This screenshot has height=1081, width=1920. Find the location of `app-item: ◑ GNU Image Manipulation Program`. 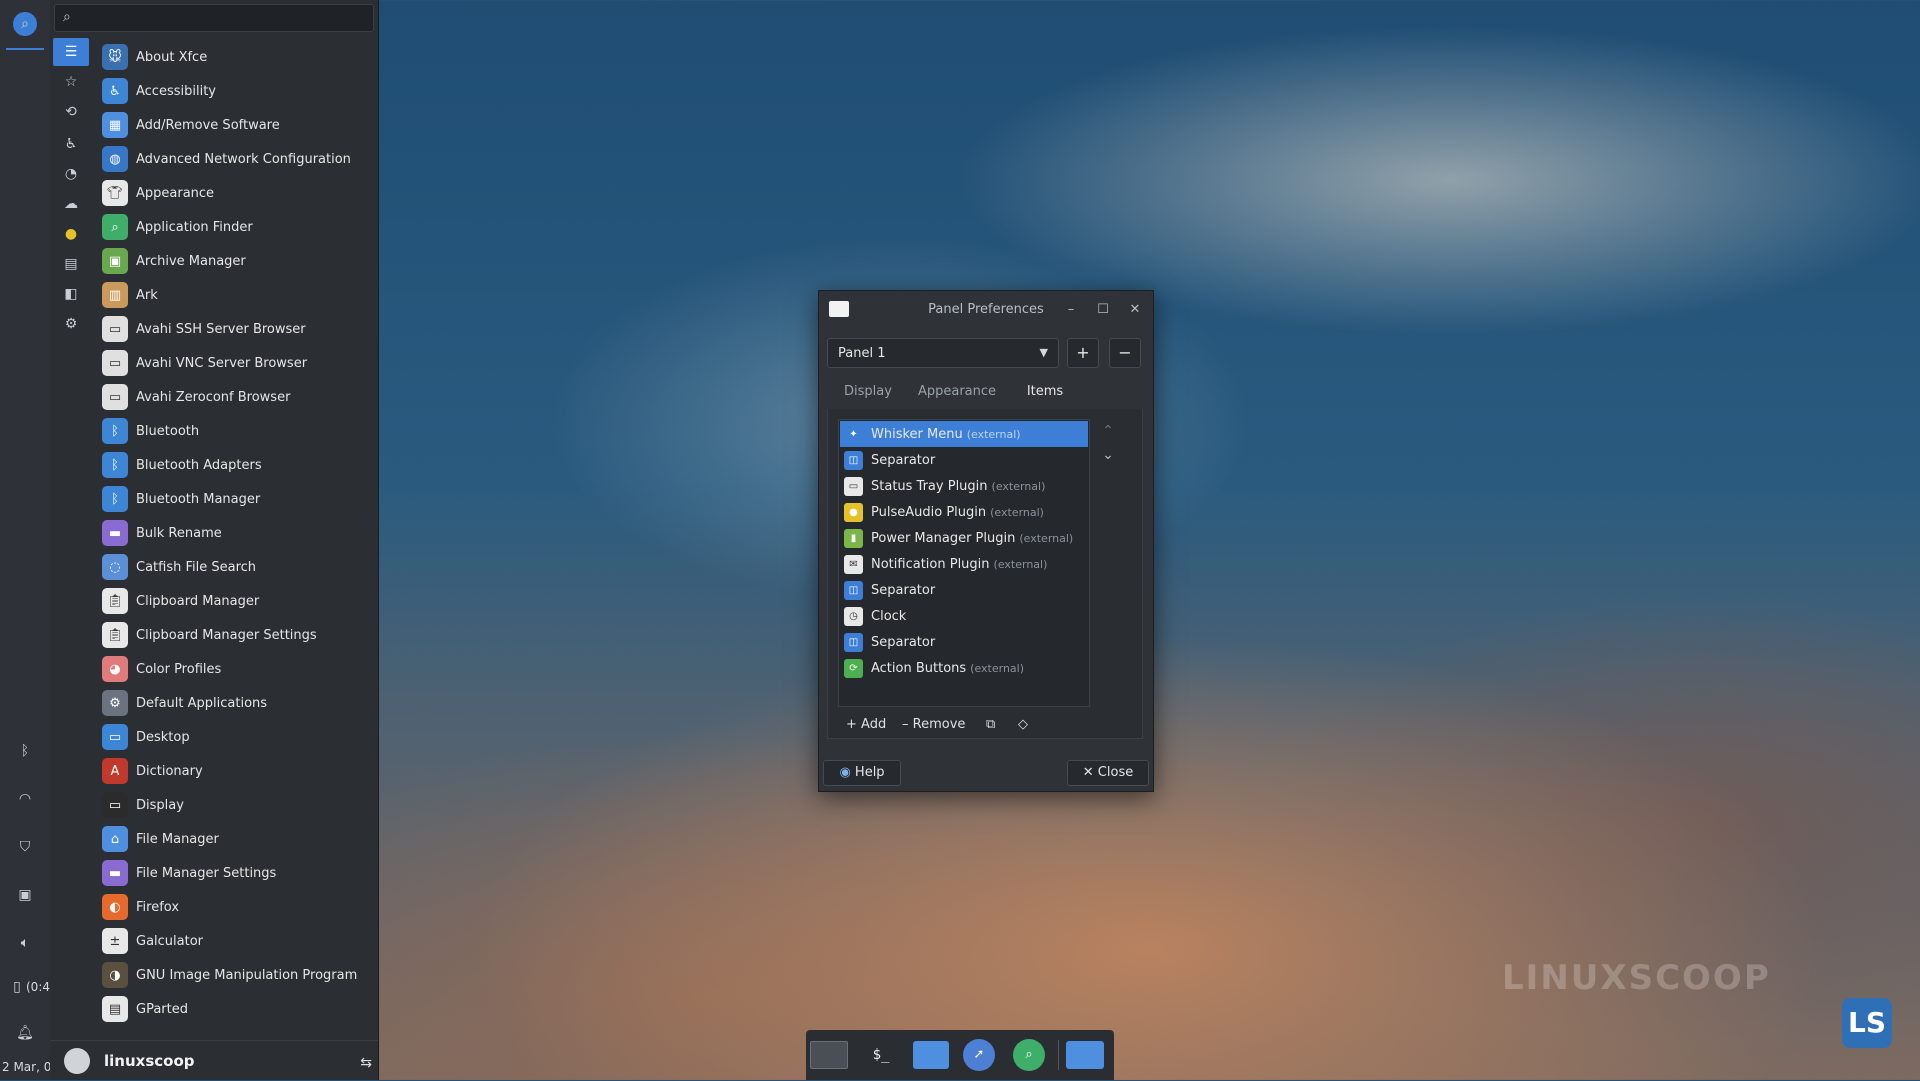

app-item: ◑ GNU Image Manipulation Program is located at coordinates (236, 975).